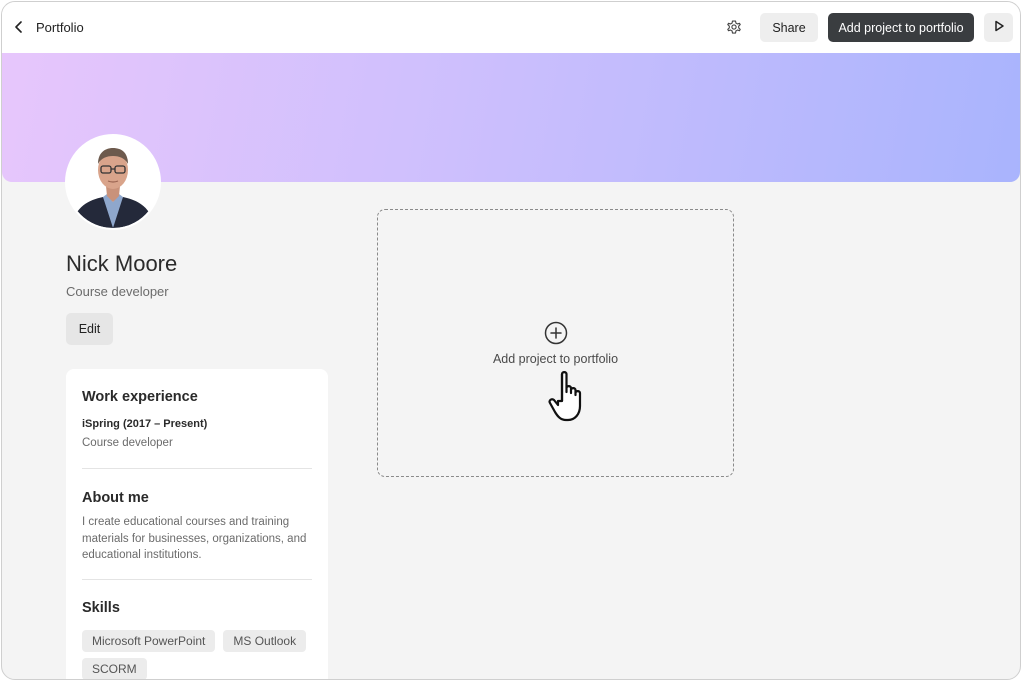 This screenshot has height=683, width=1024. I want to click on profile-name: Nick Moore, so click(122, 263).